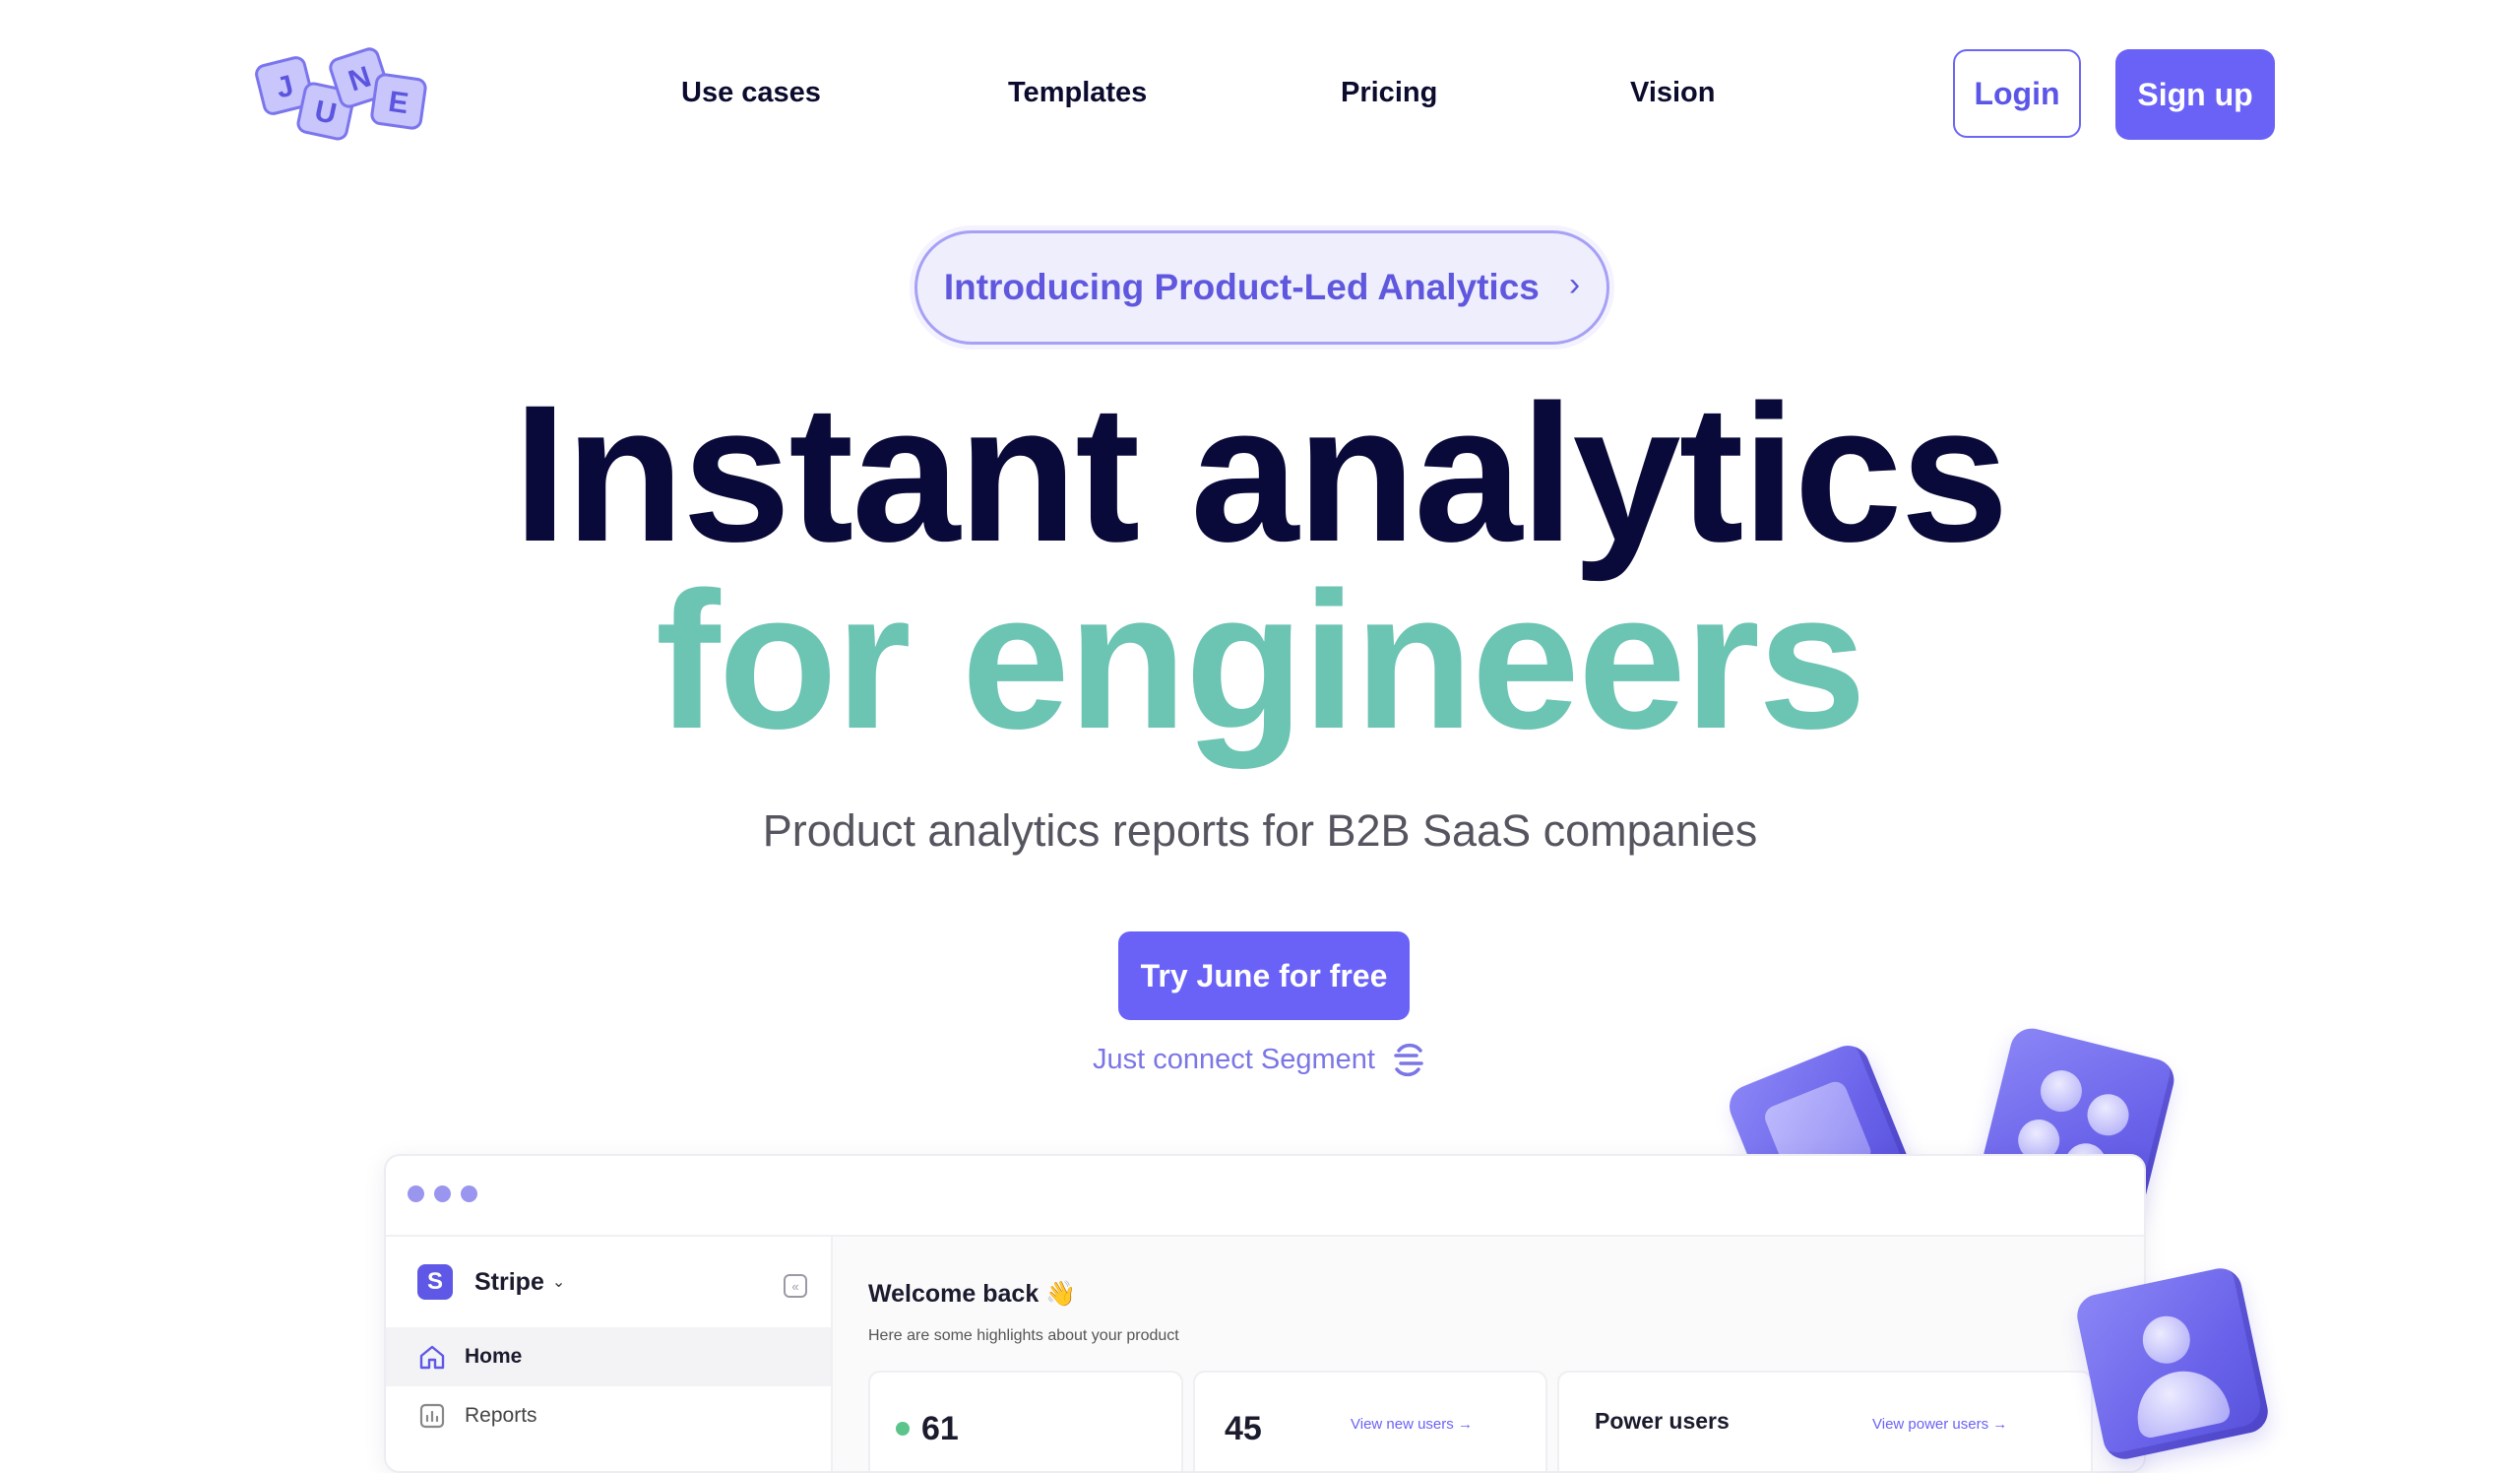  Describe the element at coordinates (558, 1282) in the screenshot. I see `chevron-down-icon: ⌄` at that location.